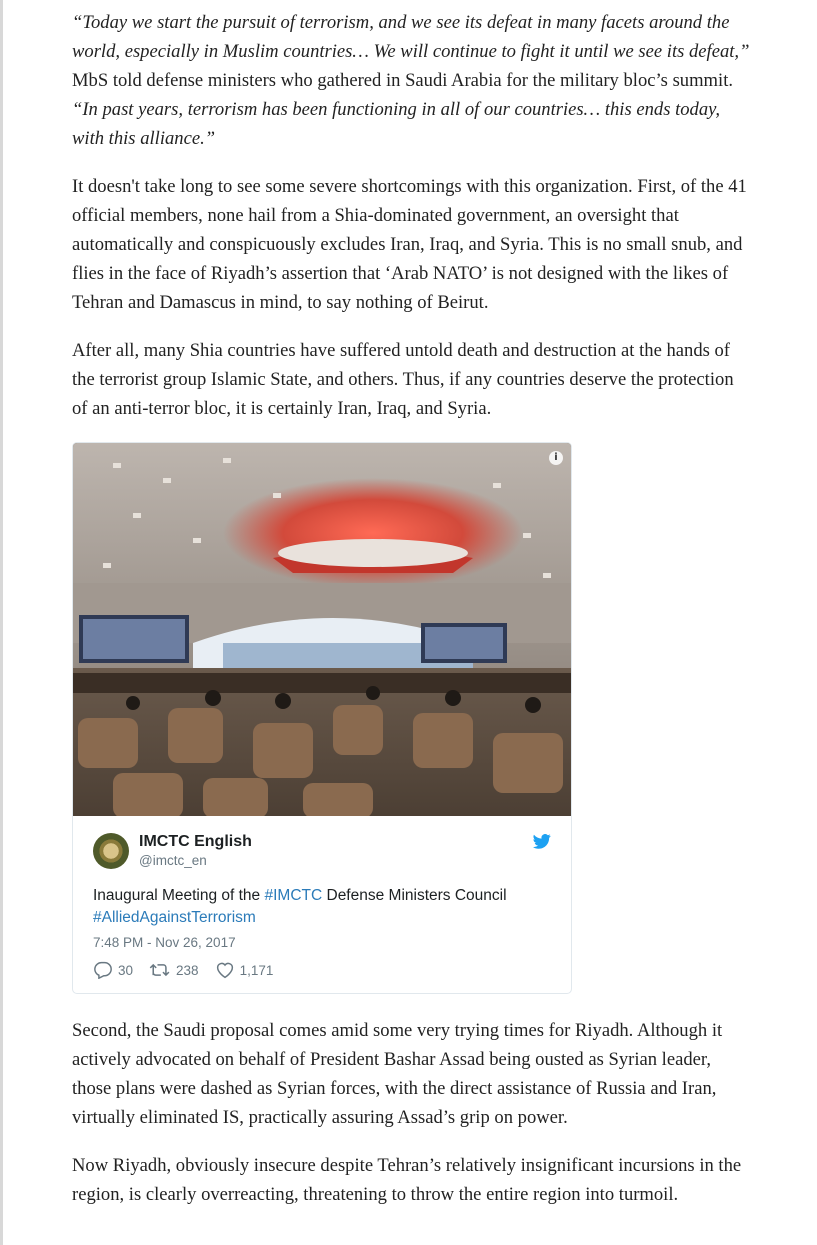  Describe the element at coordinates (113, 970) in the screenshot. I see `reply-button: 30` at that location.